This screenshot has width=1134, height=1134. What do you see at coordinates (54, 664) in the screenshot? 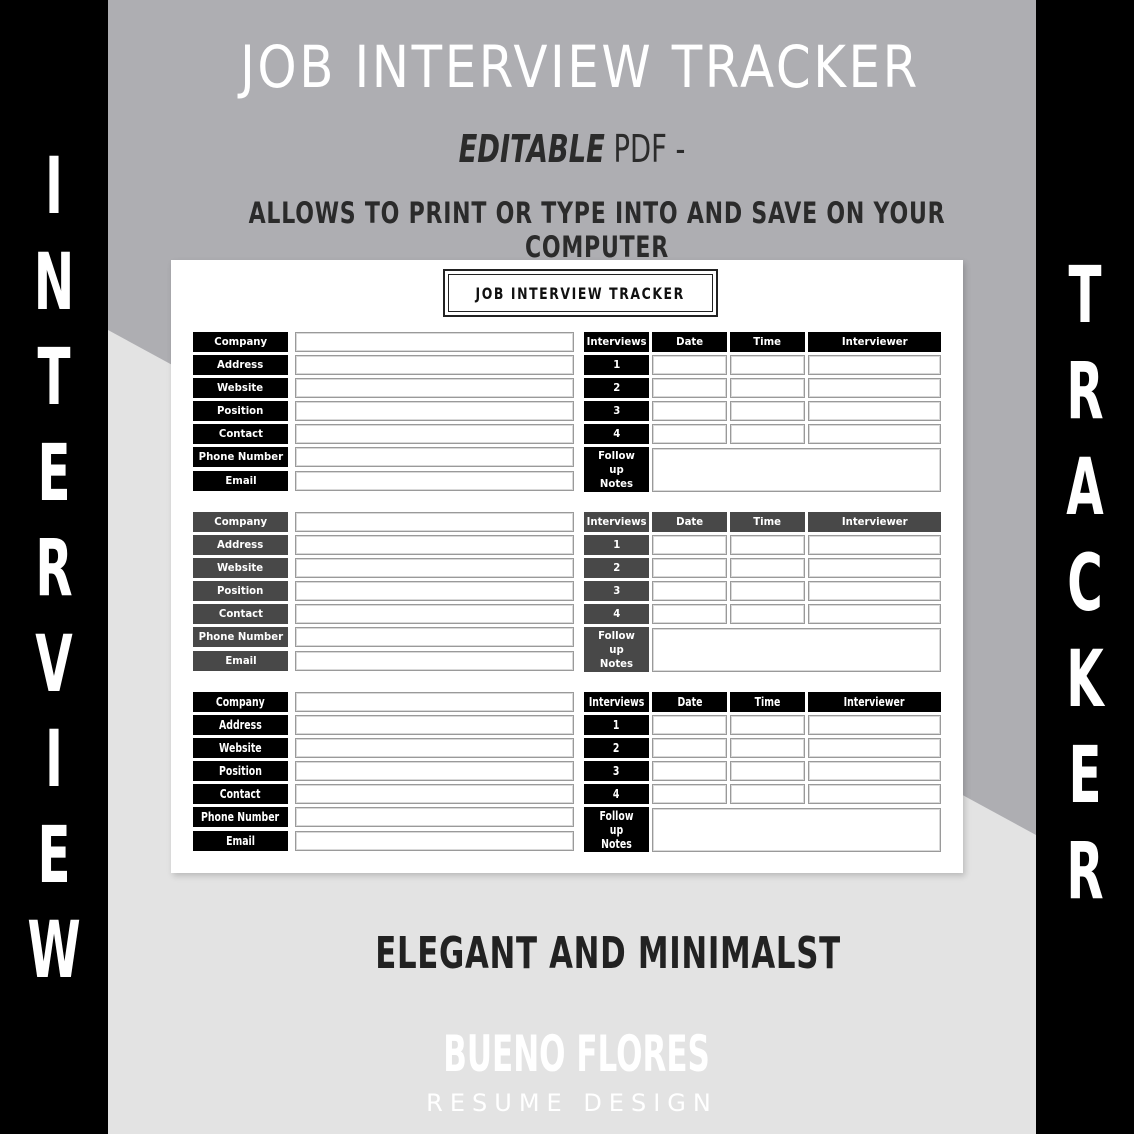
I see `left-banner-letter: V` at bounding box center [54, 664].